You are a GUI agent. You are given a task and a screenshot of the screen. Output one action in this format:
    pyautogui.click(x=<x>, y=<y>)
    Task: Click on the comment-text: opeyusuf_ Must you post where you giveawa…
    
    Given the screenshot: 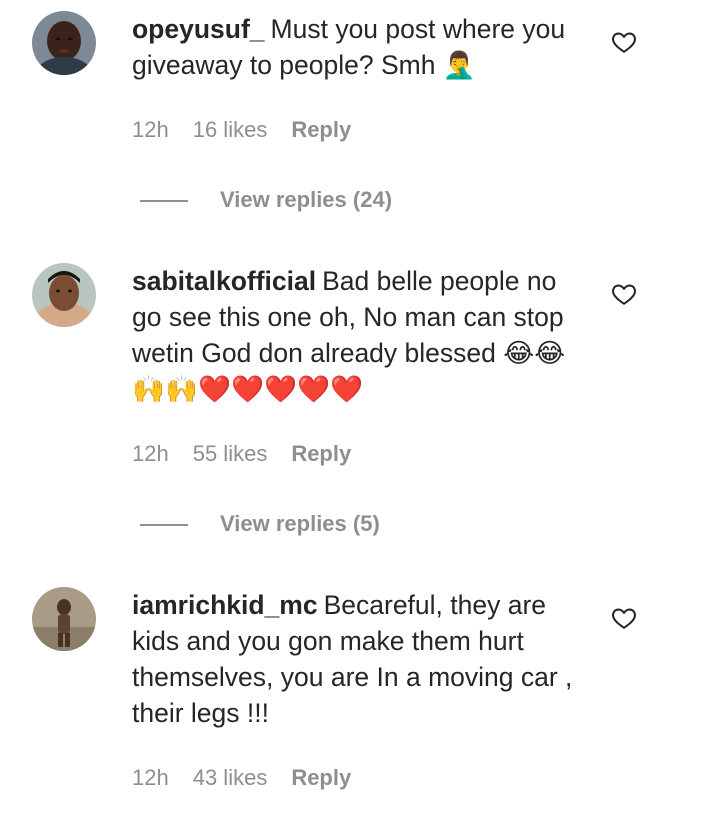 What is the action you would take?
    pyautogui.click(x=362, y=47)
    